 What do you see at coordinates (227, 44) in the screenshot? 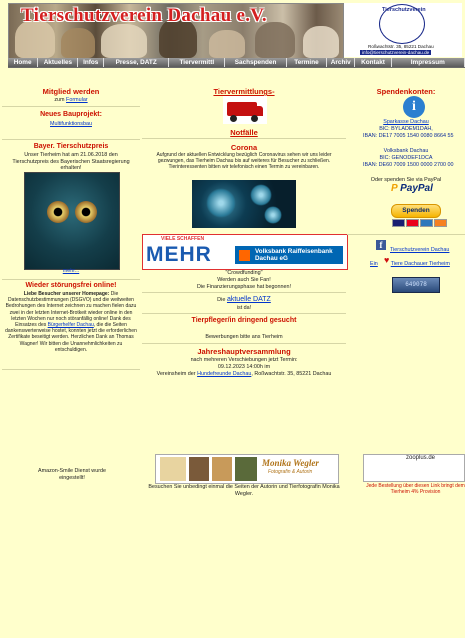
I see `rabbit-photo` at bounding box center [227, 44].